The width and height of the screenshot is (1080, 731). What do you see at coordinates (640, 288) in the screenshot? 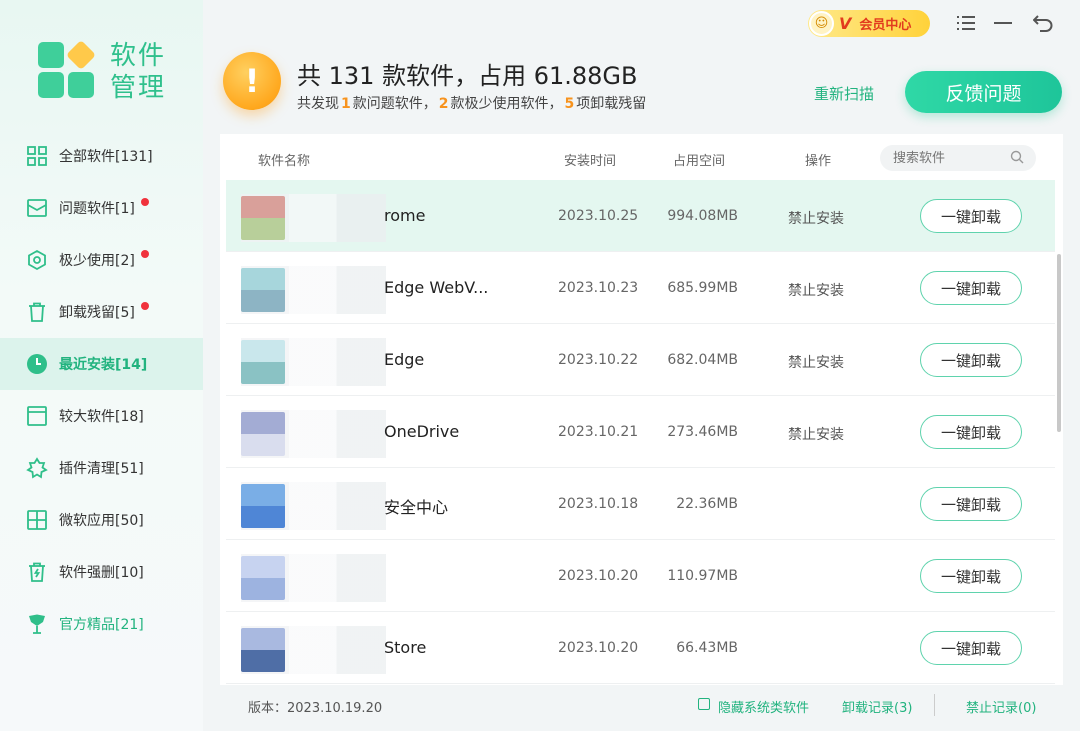
I see `table-row: Edge WebV... 2023.10.23 685.99MB 禁止安装 一键卸载` at bounding box center [640, 288].